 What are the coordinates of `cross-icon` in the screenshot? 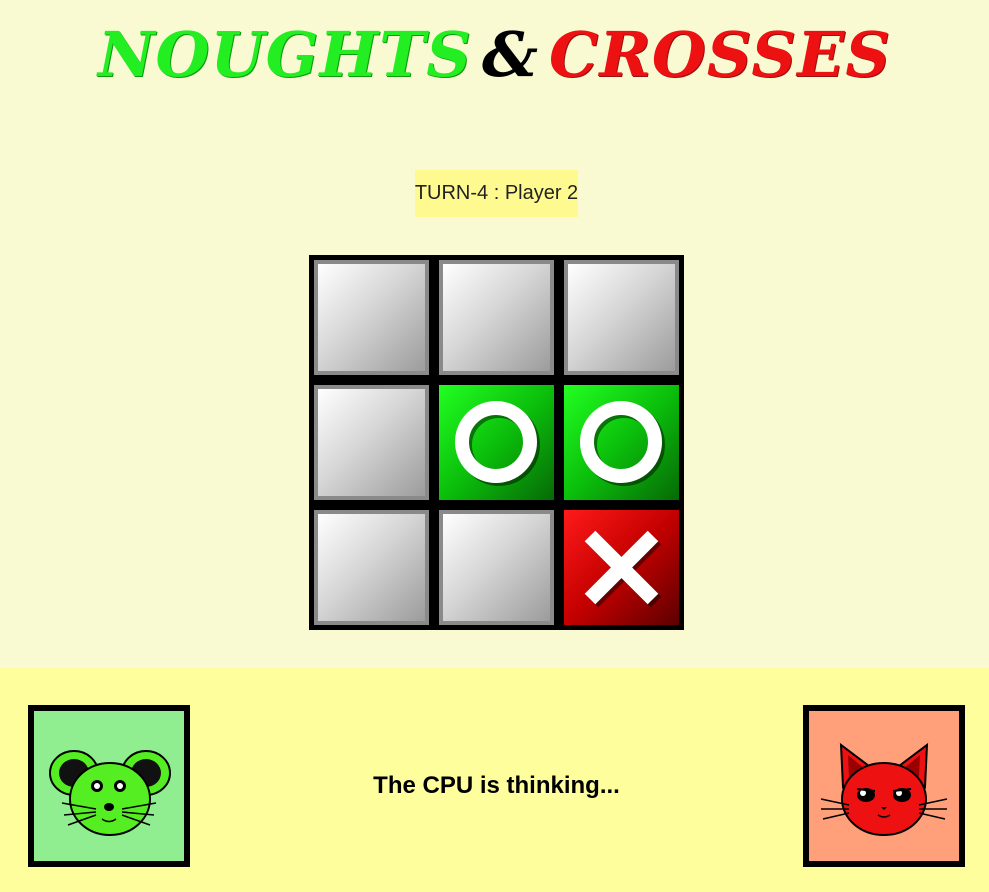 It's located at (623, 569).